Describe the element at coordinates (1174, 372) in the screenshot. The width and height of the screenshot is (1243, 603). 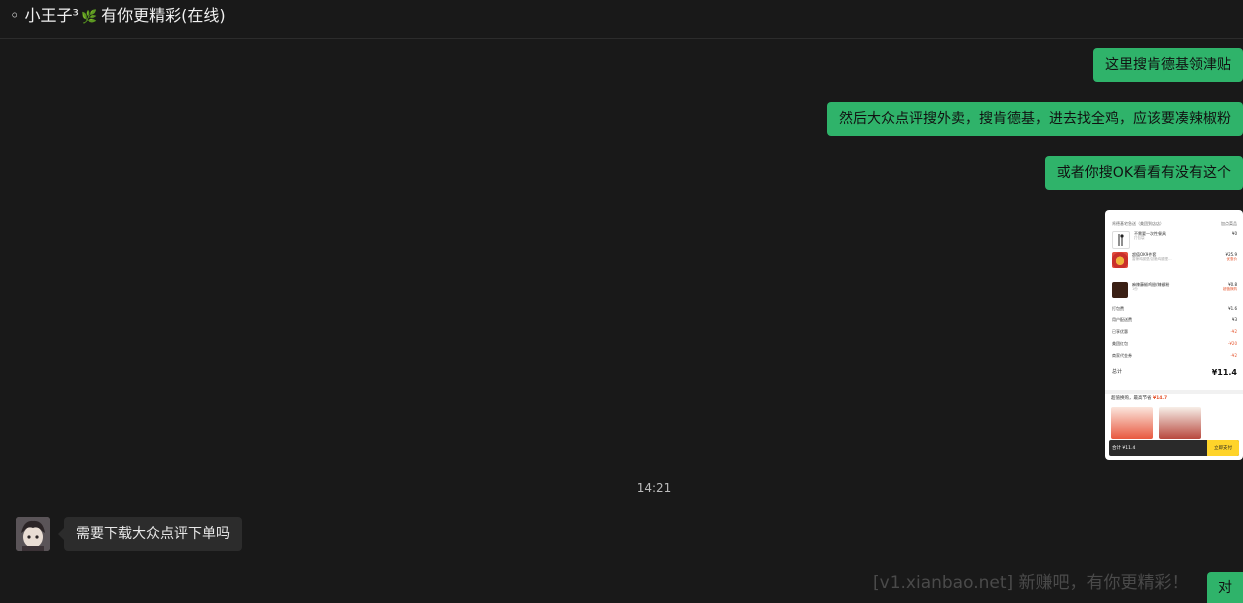
I see `order-total: 总计 ¥11.4` at that location.